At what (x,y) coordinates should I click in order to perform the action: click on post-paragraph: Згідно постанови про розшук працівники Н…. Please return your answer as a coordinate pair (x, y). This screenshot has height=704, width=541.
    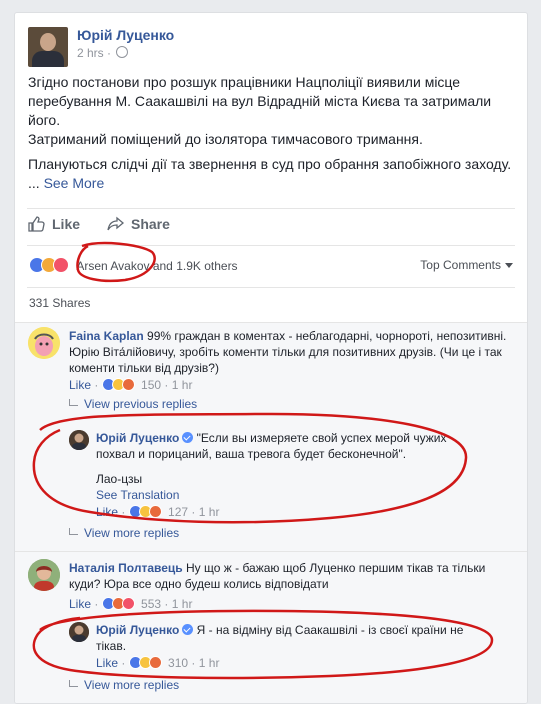
    Looking at the image, I should click on (260, 101).